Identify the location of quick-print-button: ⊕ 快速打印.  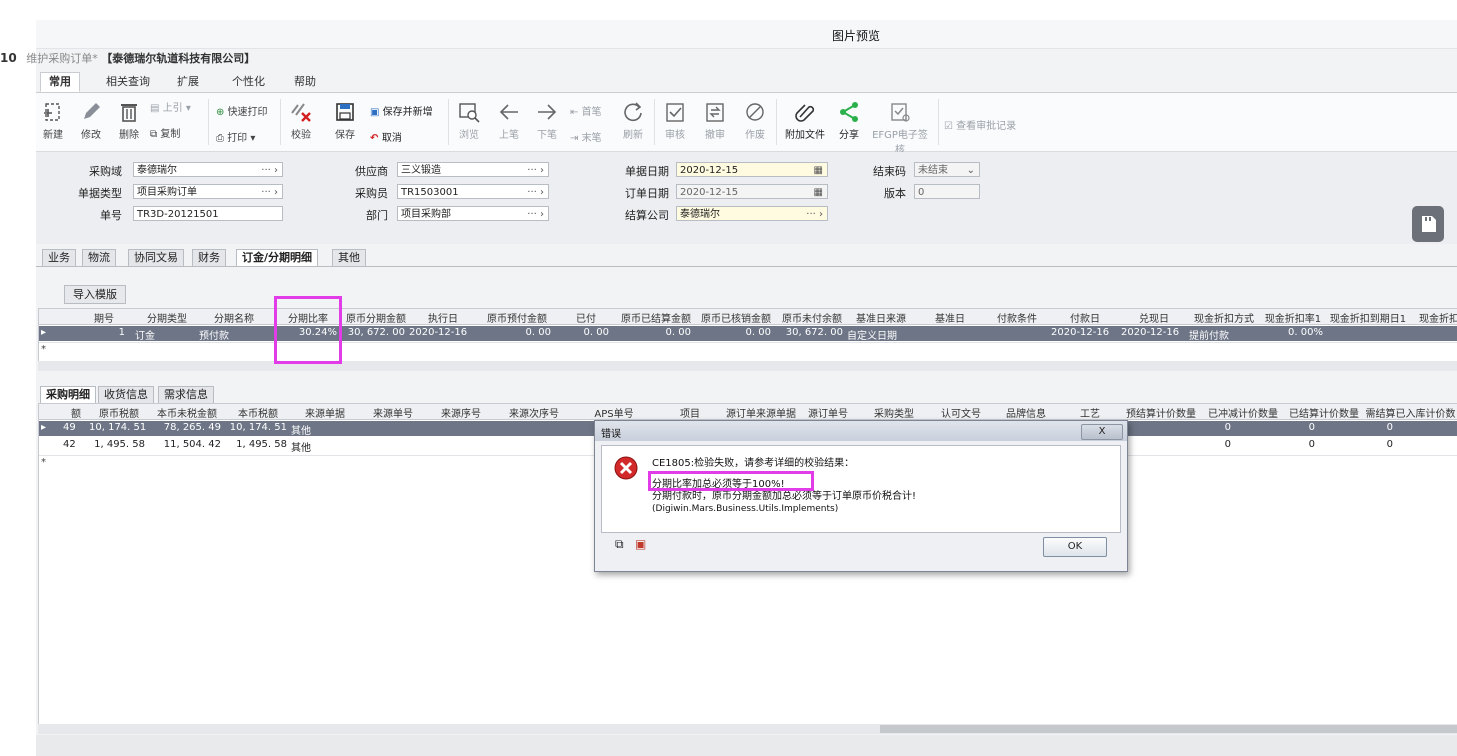
(249, 110).